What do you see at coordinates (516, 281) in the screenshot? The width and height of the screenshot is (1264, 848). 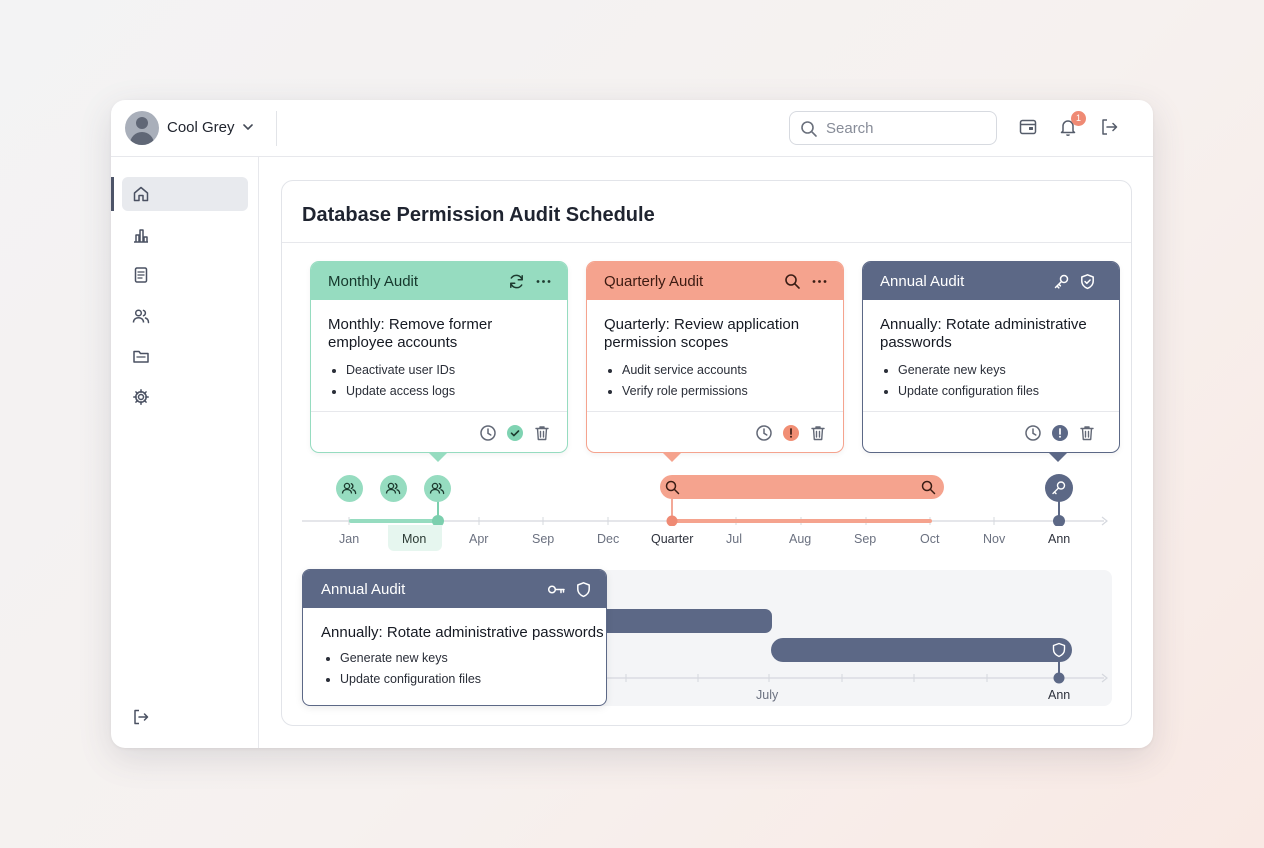 I see `refresh-icon` at bounding box center [516, 281].